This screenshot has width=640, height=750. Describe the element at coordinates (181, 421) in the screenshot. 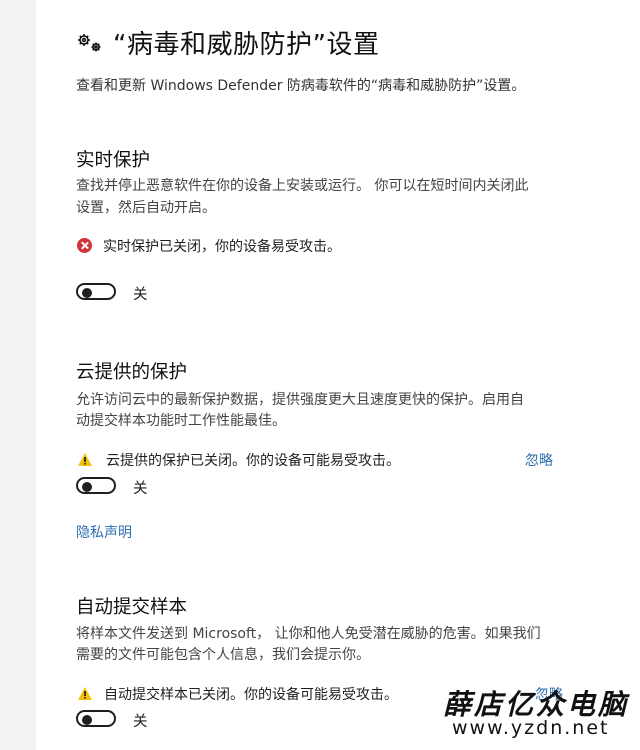

I see `cloud-desc-line2: 动提交样本功能时工作性能最佳。` at that location.